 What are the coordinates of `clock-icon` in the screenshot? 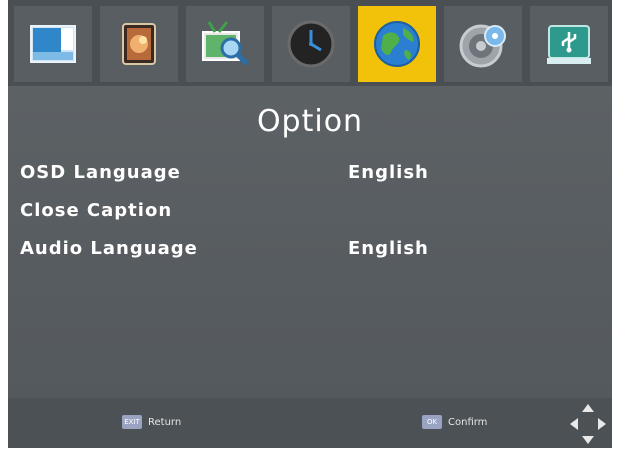 It's located at (311, 44).